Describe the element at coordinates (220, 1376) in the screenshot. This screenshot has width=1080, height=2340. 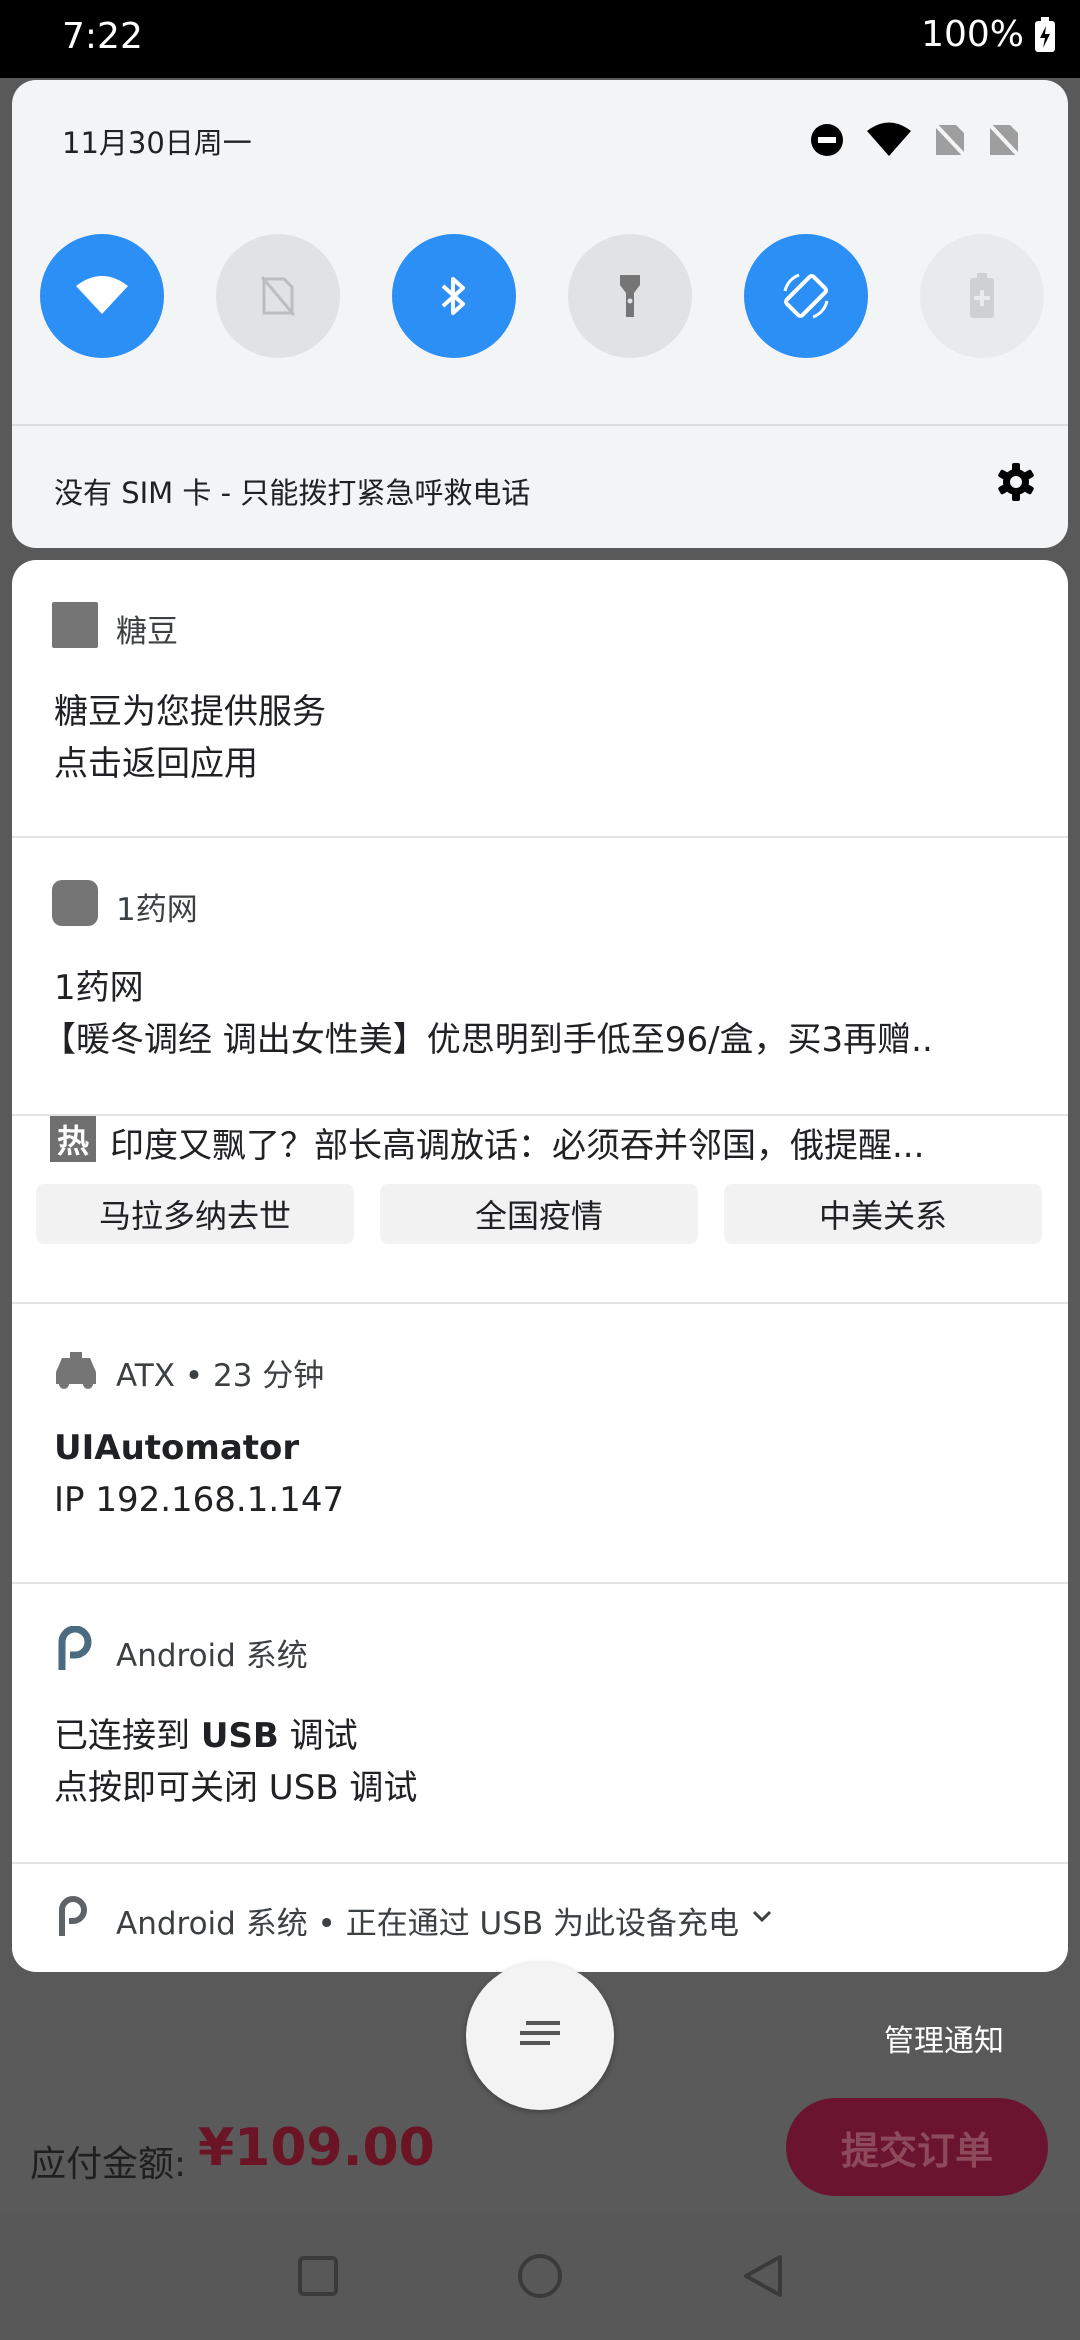
I see `atx-app-name: ATX • 23 分钟` at that location.